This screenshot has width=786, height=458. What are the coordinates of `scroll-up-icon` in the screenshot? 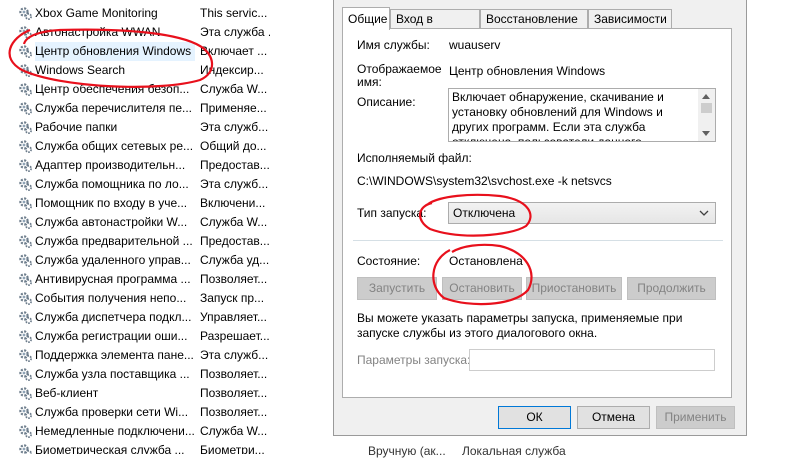 It's located at (706, 96).